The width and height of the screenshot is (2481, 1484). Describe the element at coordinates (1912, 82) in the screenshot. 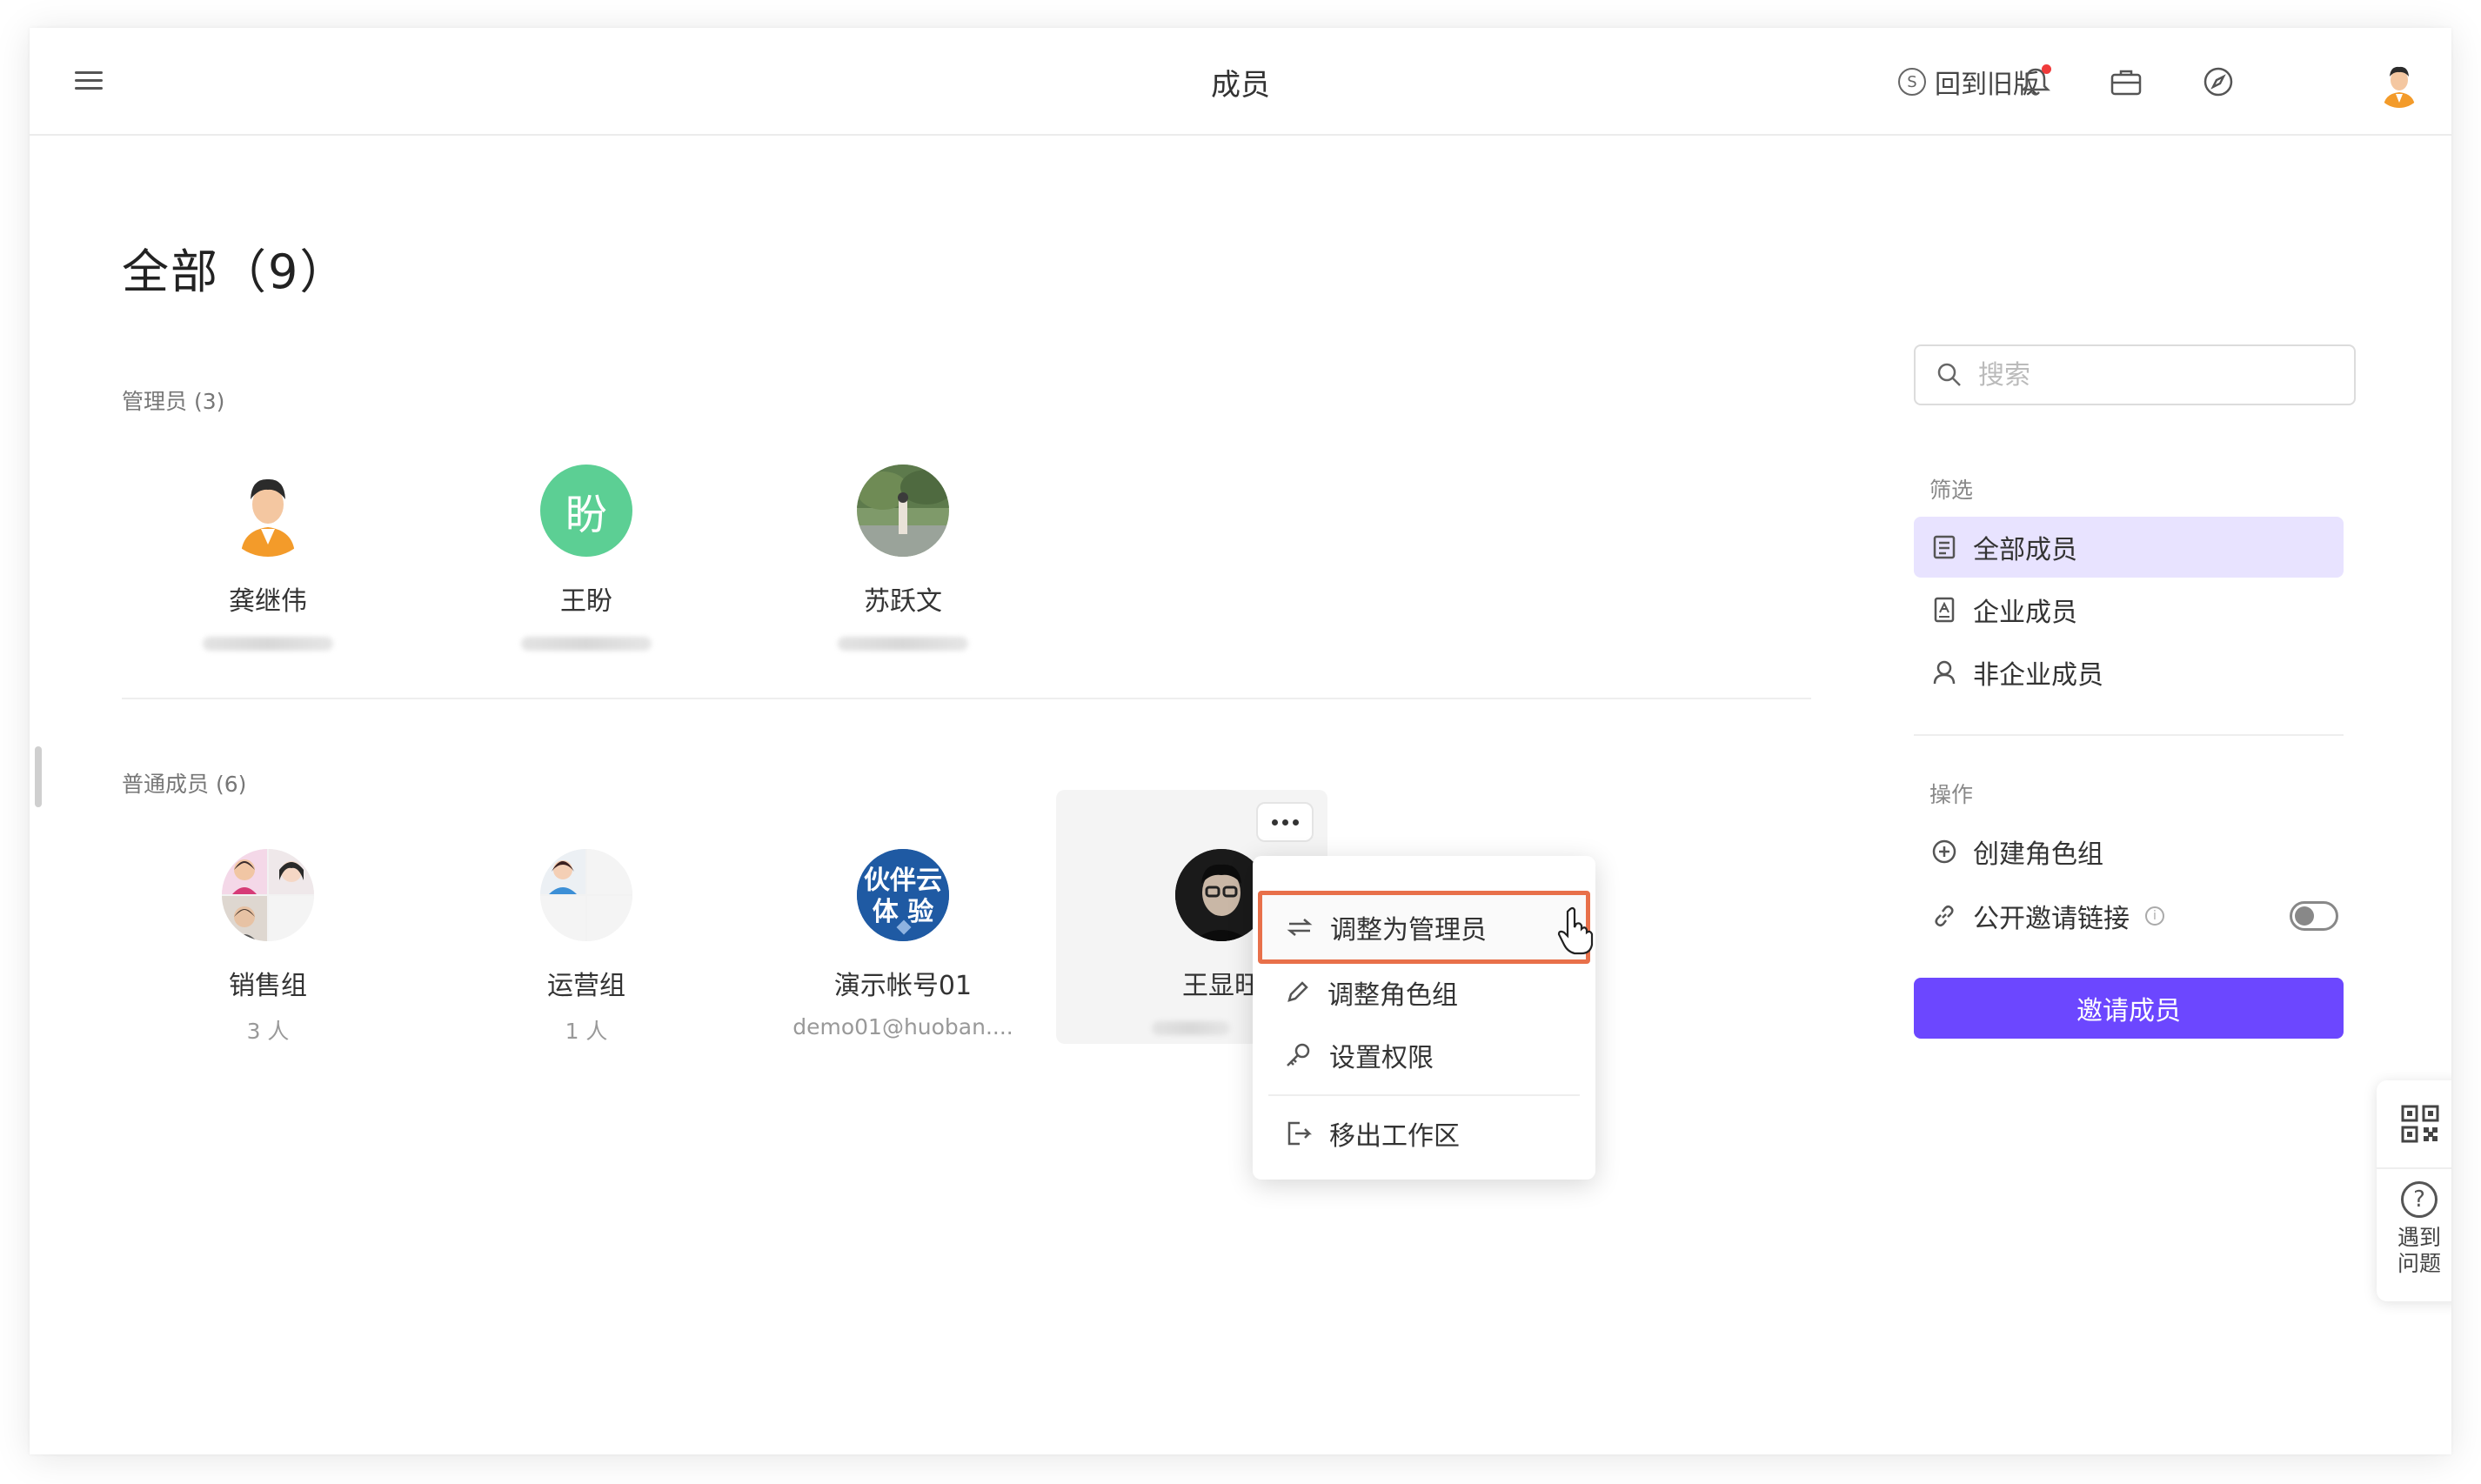

I see `back-old-icon: S` at that location.